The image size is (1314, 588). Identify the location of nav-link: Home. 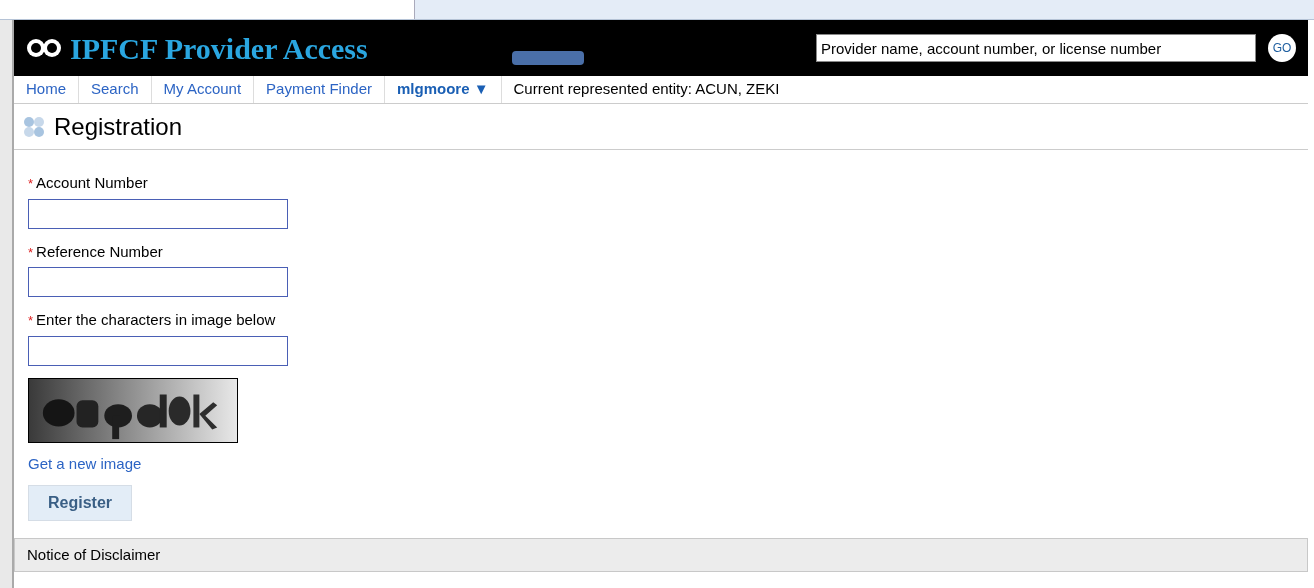
(46, 89).